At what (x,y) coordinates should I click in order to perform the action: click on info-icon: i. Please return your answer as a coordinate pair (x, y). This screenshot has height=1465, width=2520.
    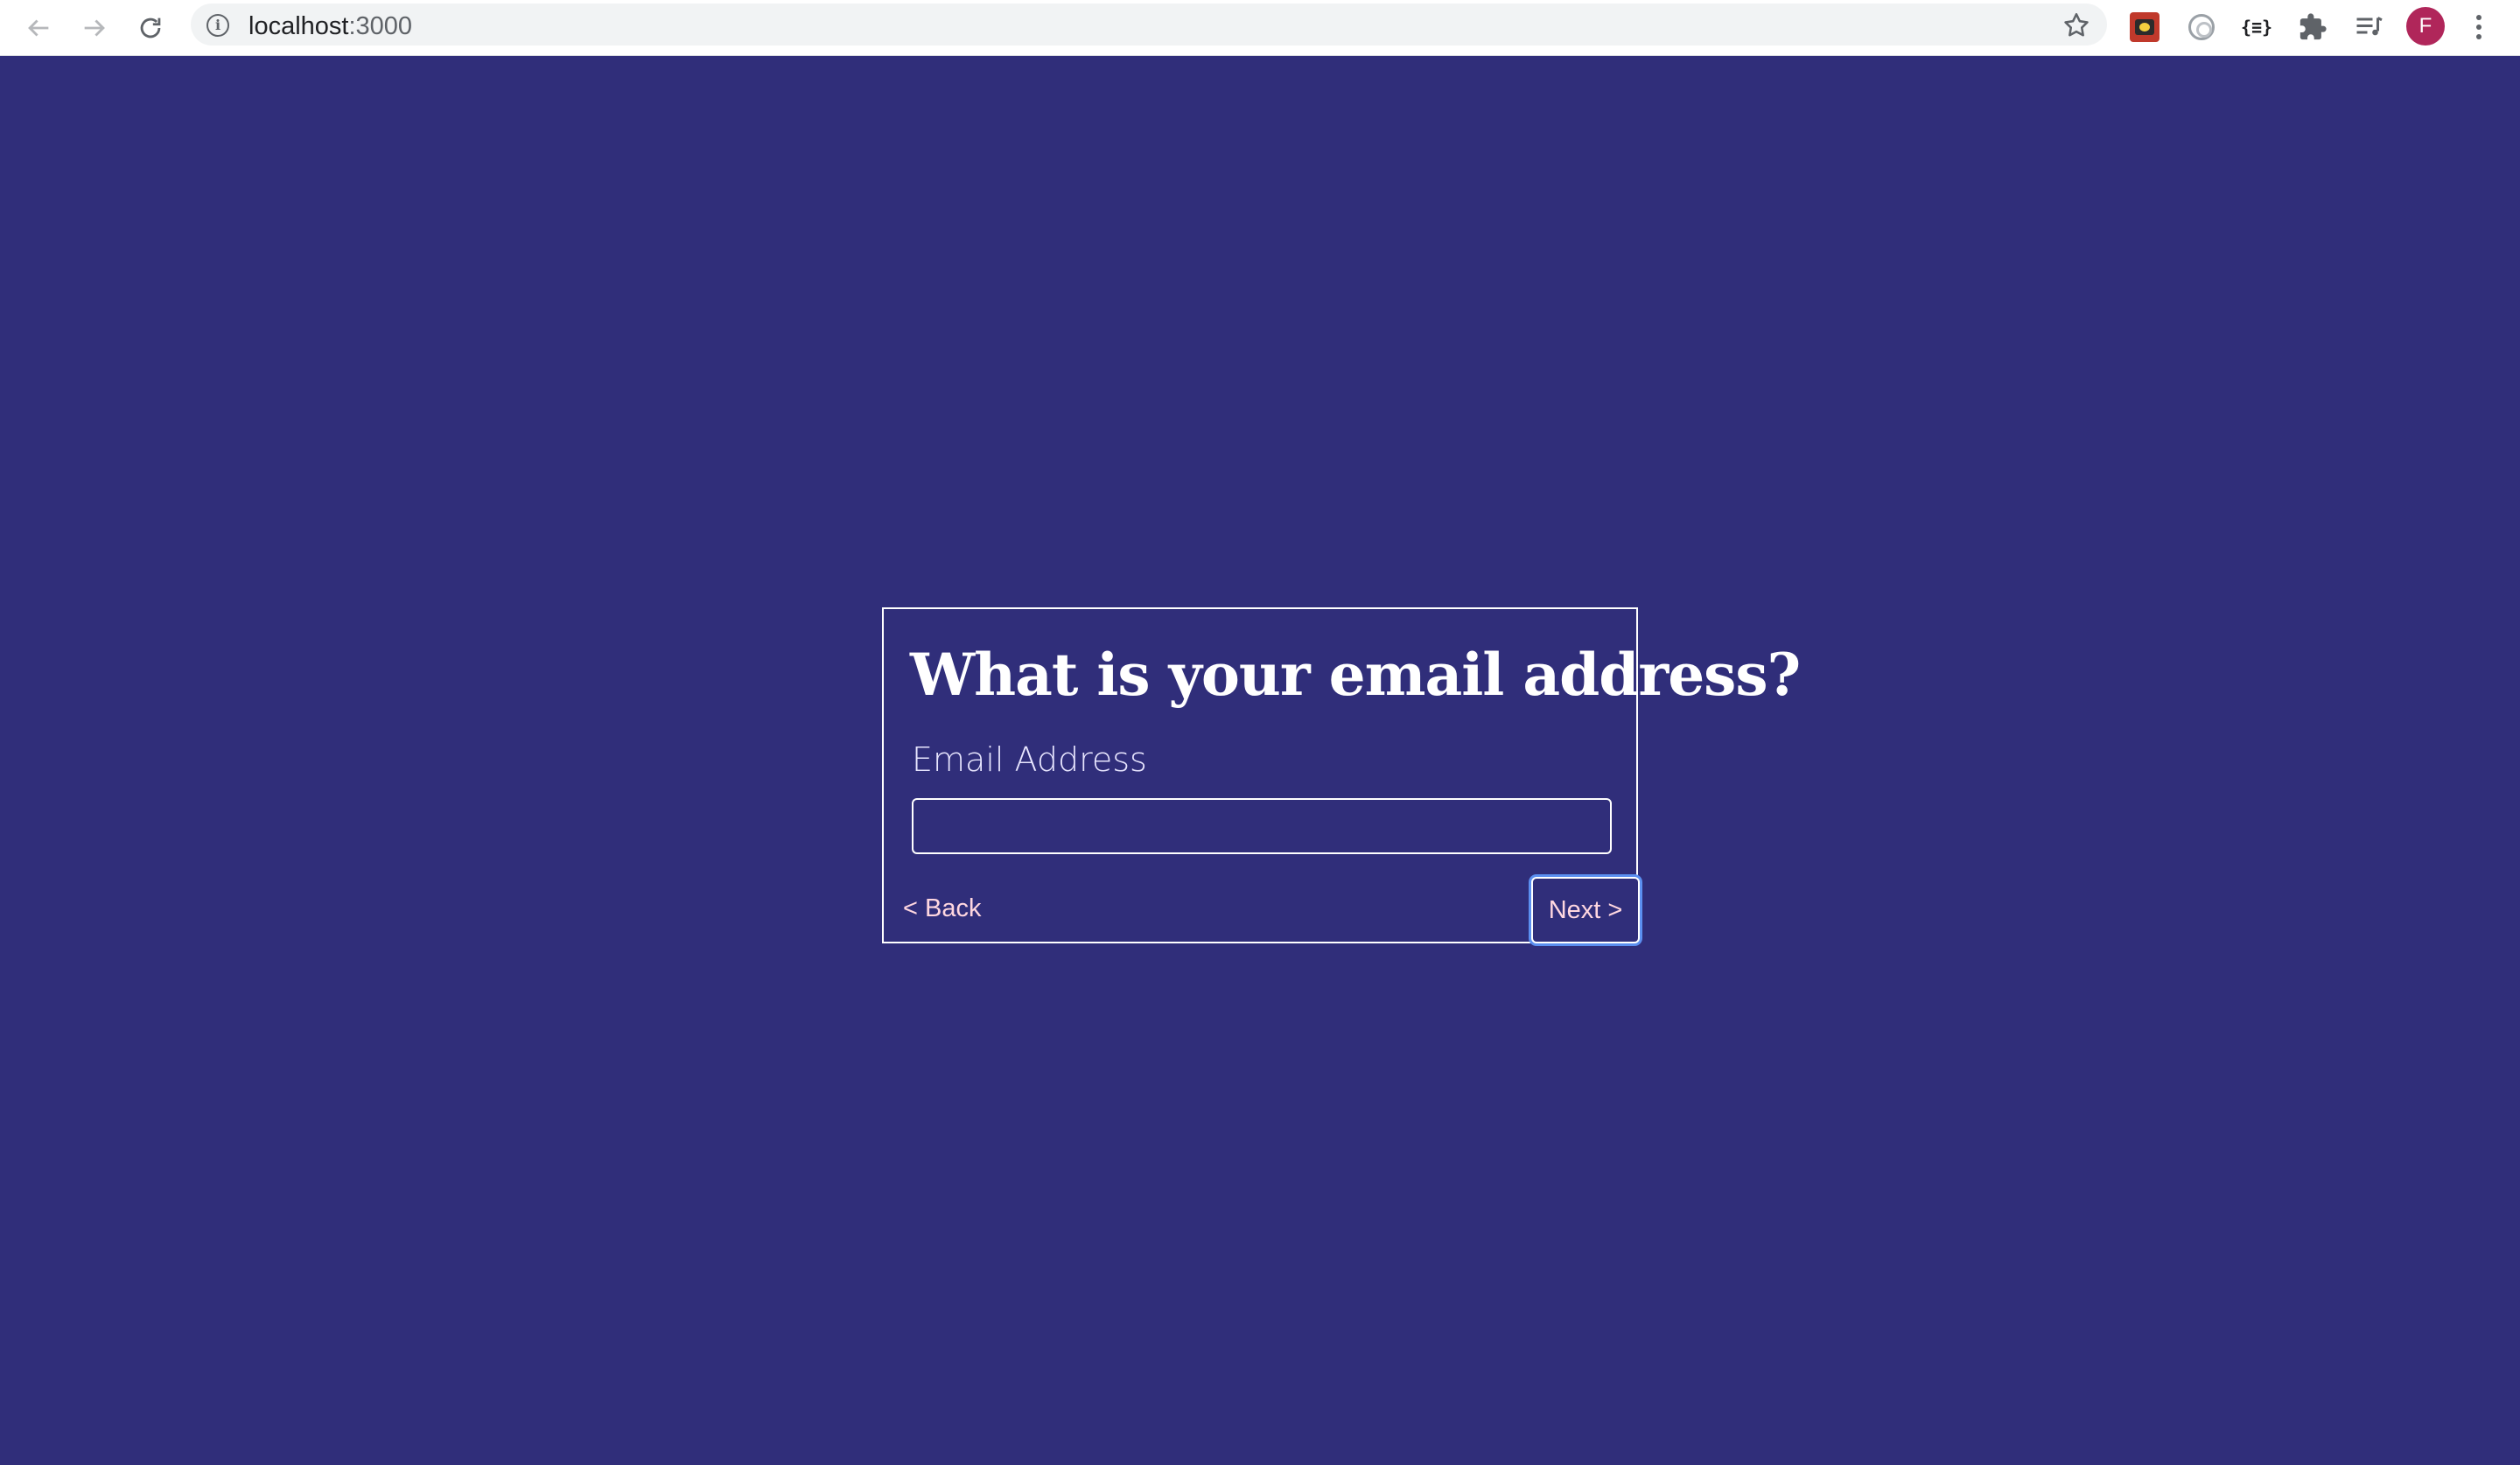
    Looking at the image, I should click on (217, 25).